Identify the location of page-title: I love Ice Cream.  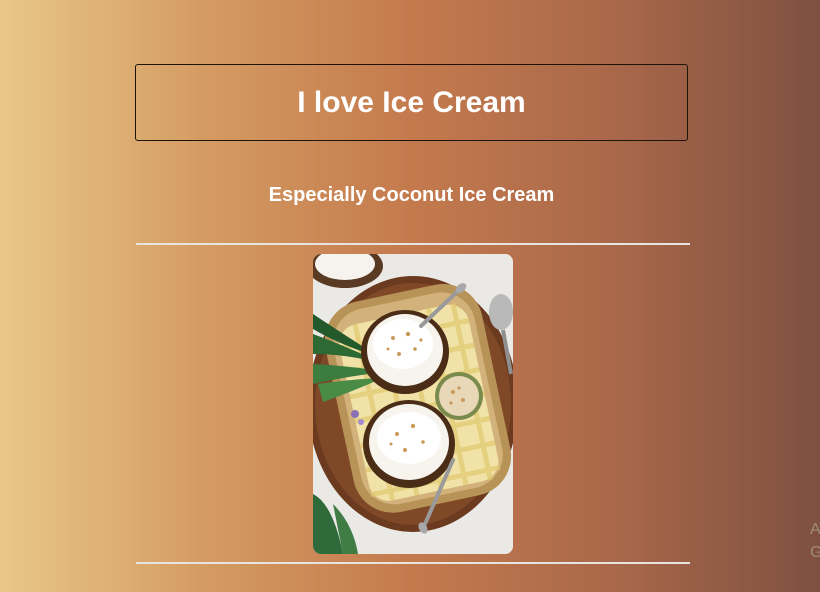
(411, 102).